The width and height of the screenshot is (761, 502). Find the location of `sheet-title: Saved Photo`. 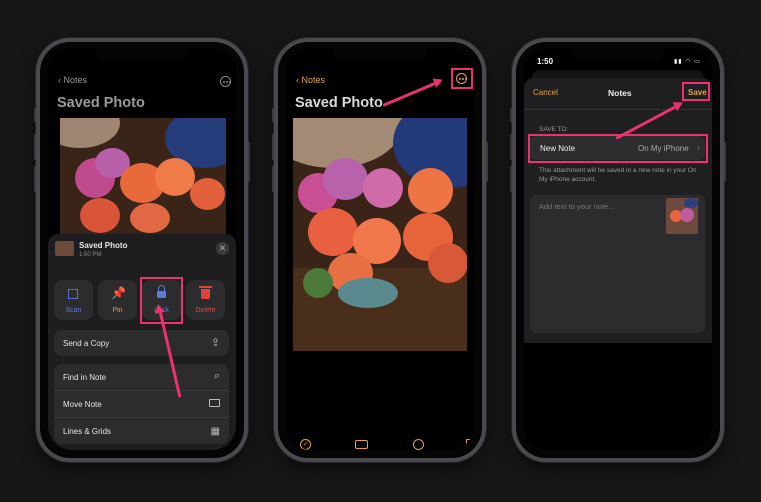

sheet-title: Saved Photo is located at coordinates (103, 245).